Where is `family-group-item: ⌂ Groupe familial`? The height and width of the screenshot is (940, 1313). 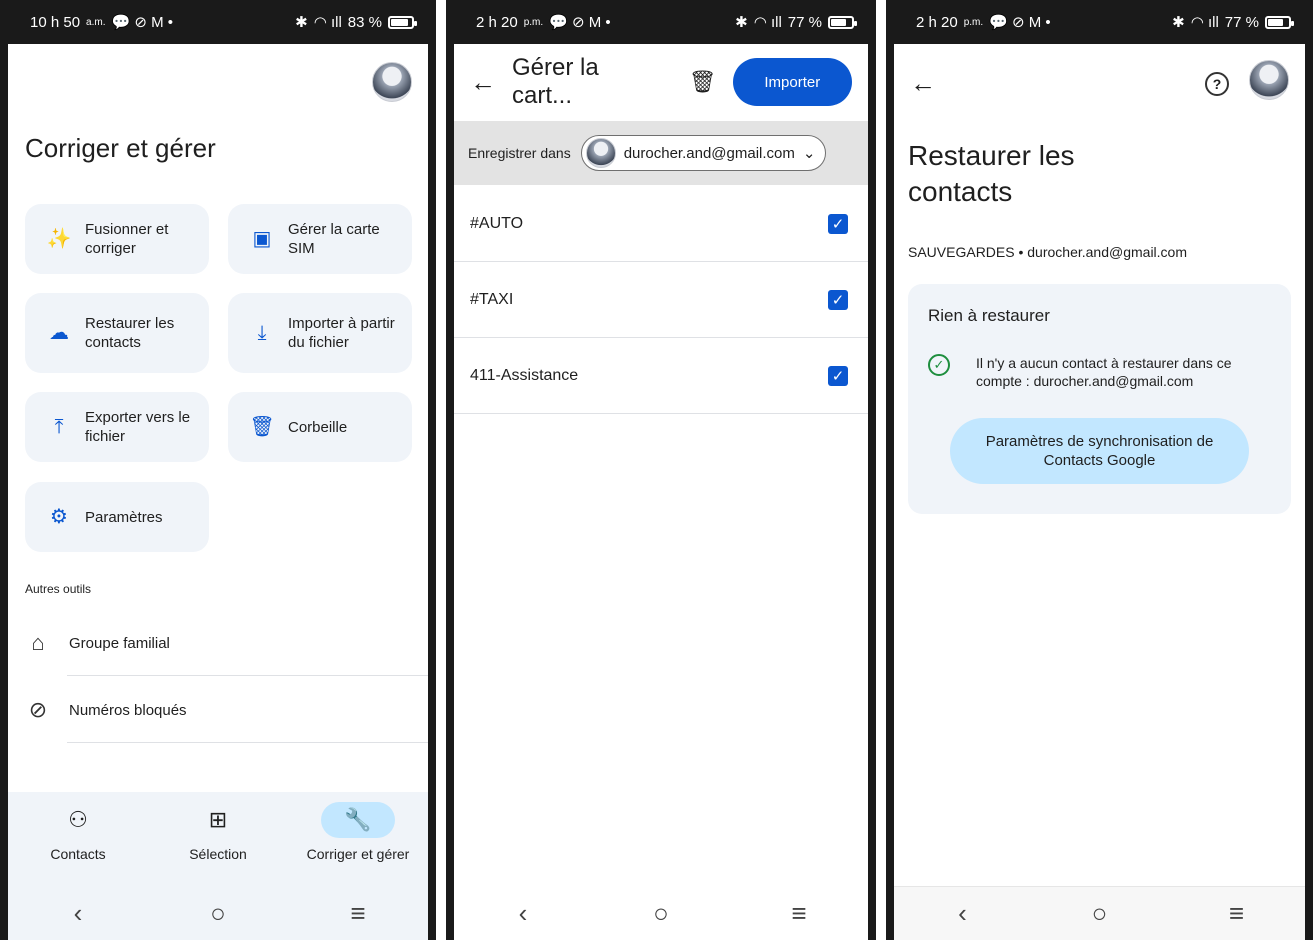 family-group-item: ⌂ Groupe familial is located at coordinates (226, 643).